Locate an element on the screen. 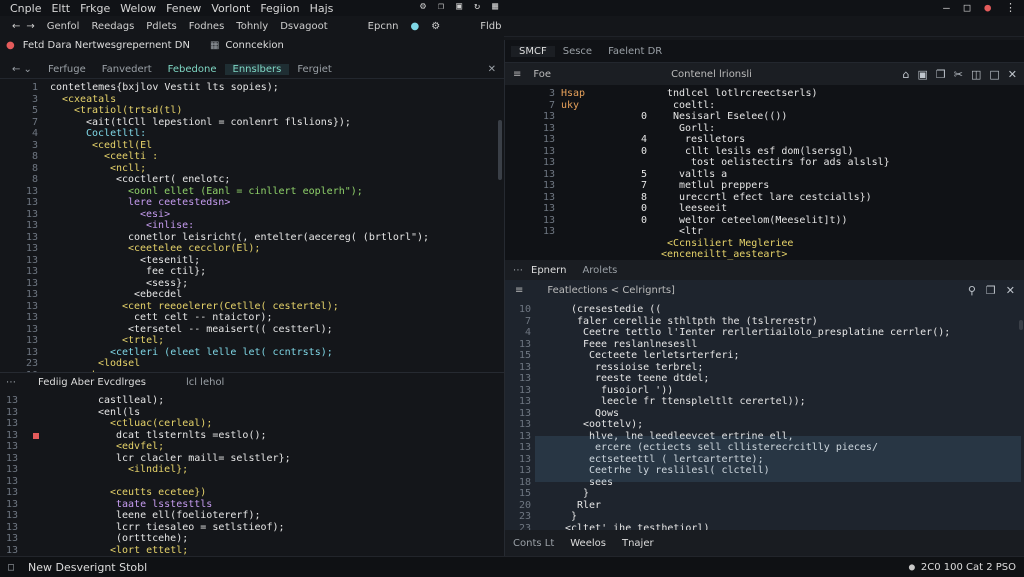  code-line: cllt lesils esf dom(lsersgl) is located at coordinates (769, 151).